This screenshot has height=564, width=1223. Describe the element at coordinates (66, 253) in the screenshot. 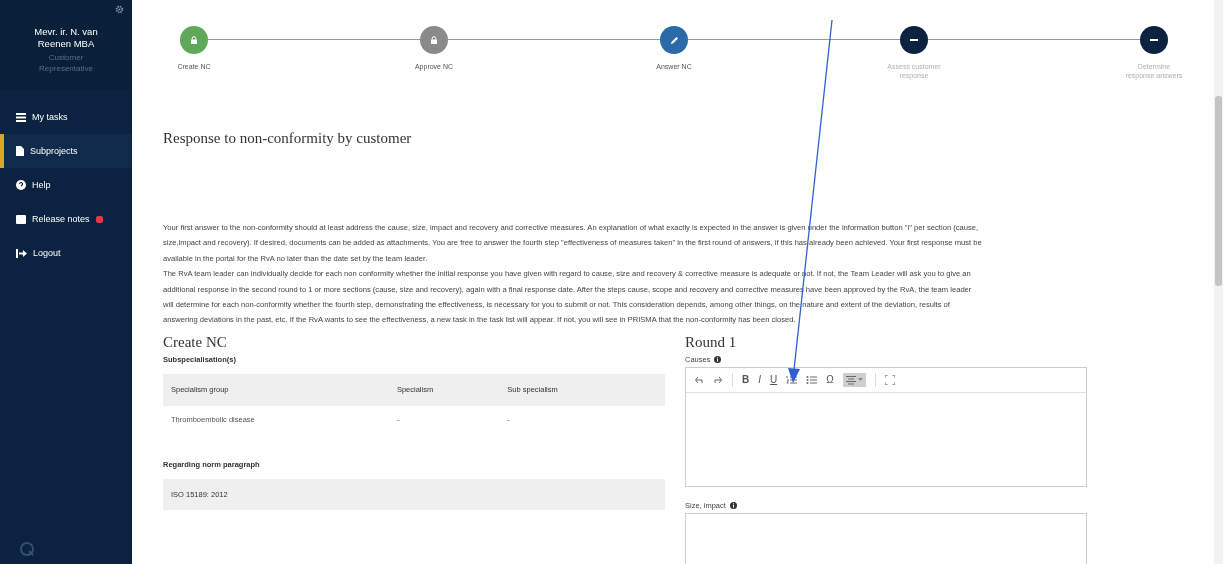

I see `sidebar-item: Logout` at that location.